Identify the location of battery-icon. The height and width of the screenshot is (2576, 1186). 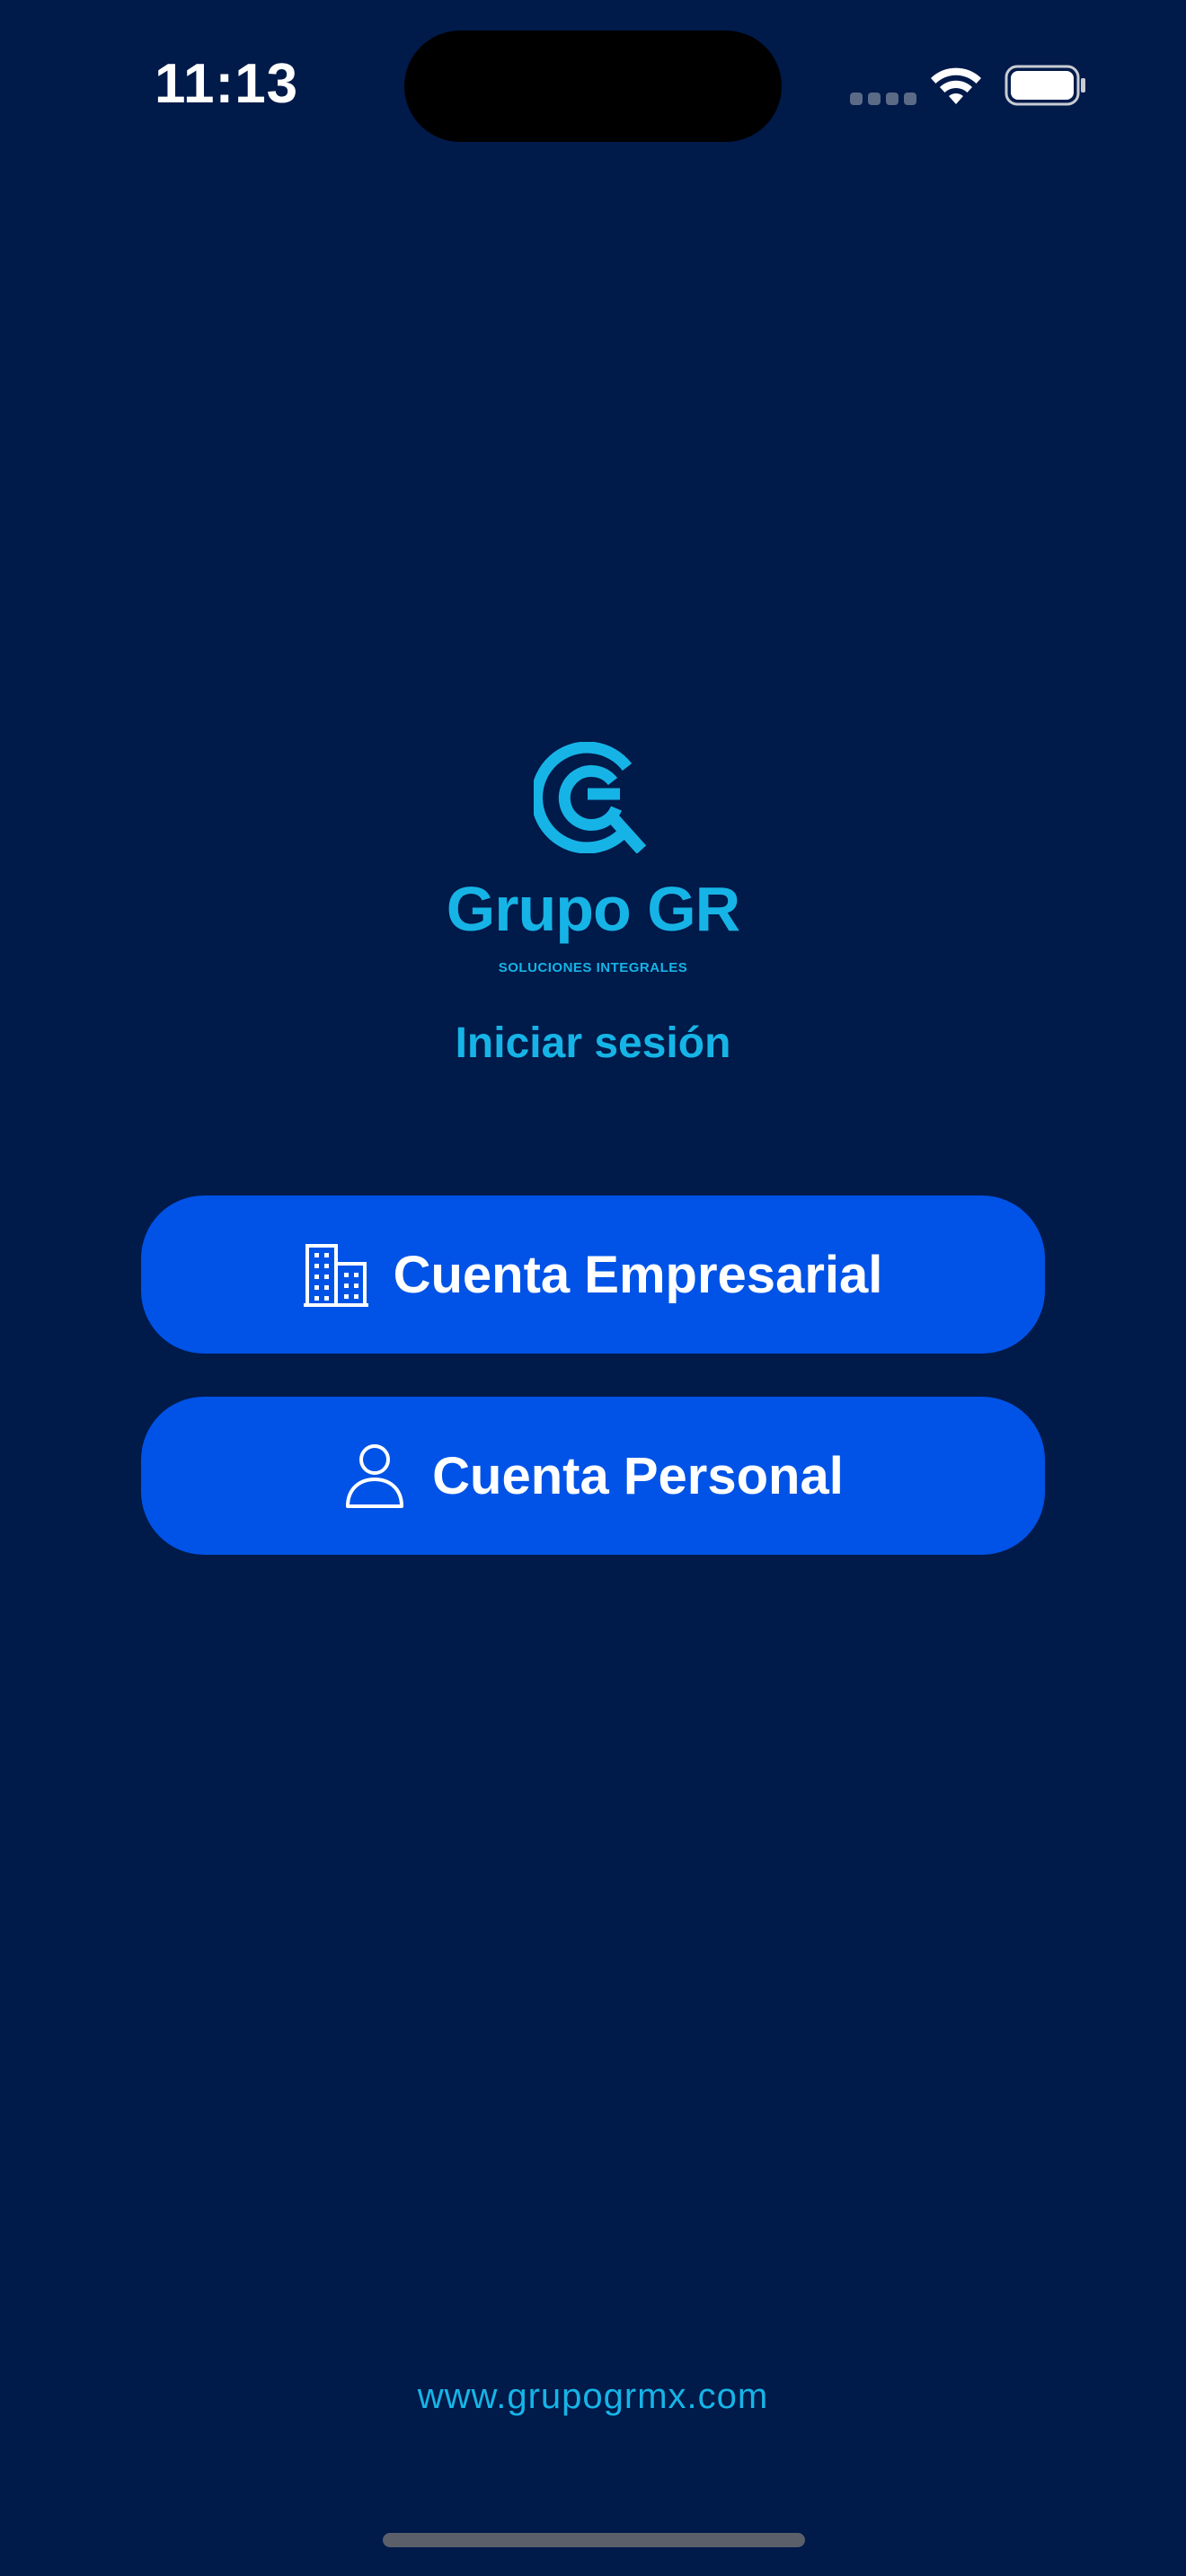
(1045, 85).